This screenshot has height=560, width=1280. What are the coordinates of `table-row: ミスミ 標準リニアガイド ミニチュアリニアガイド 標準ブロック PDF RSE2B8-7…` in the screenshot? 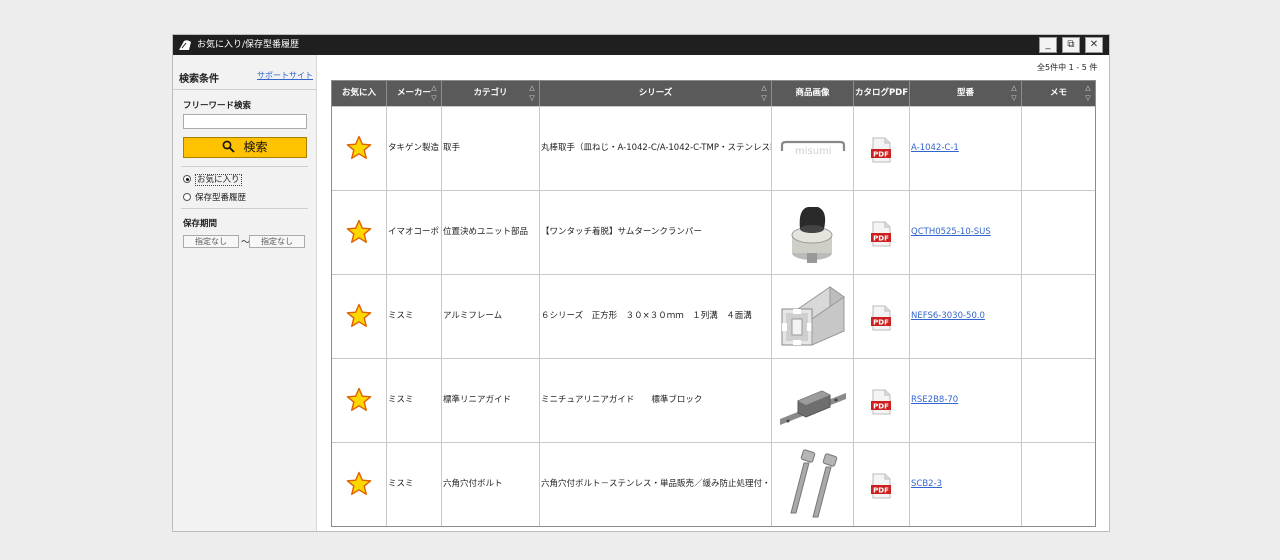 It's located at (713, 400).